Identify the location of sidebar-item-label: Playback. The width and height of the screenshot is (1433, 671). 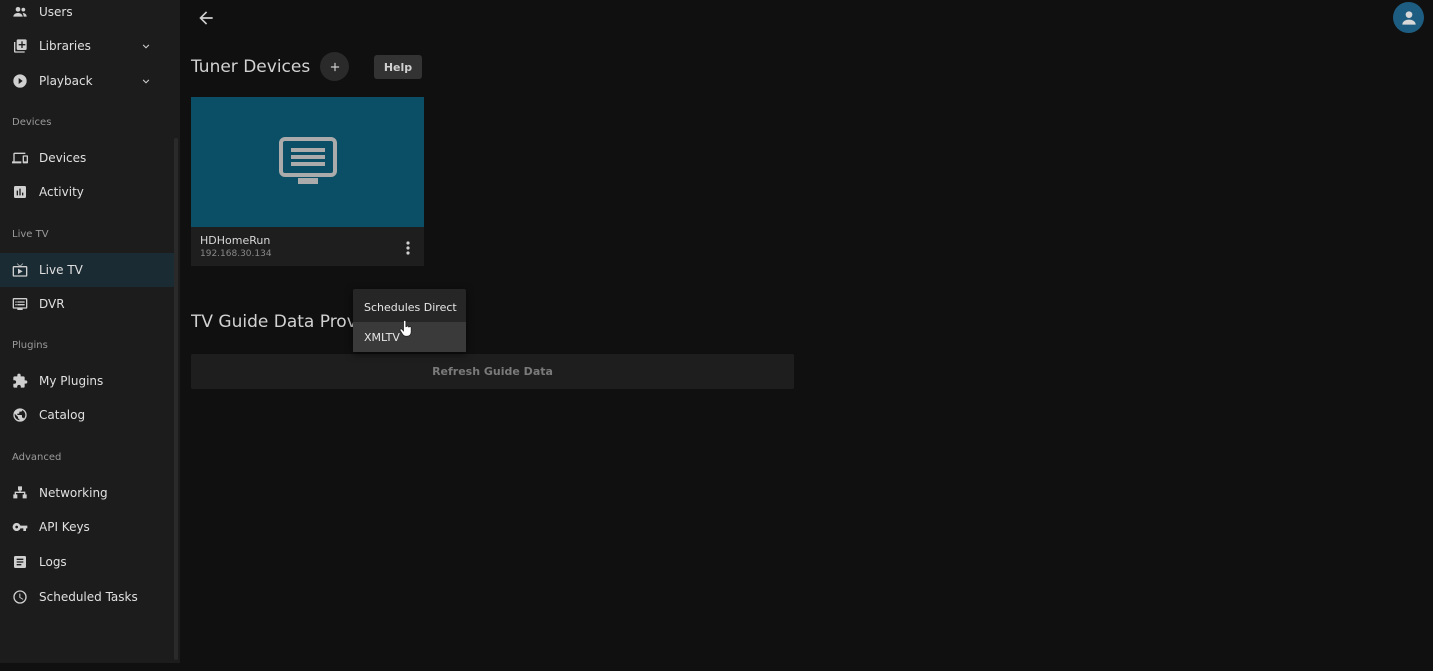
(66, 81).